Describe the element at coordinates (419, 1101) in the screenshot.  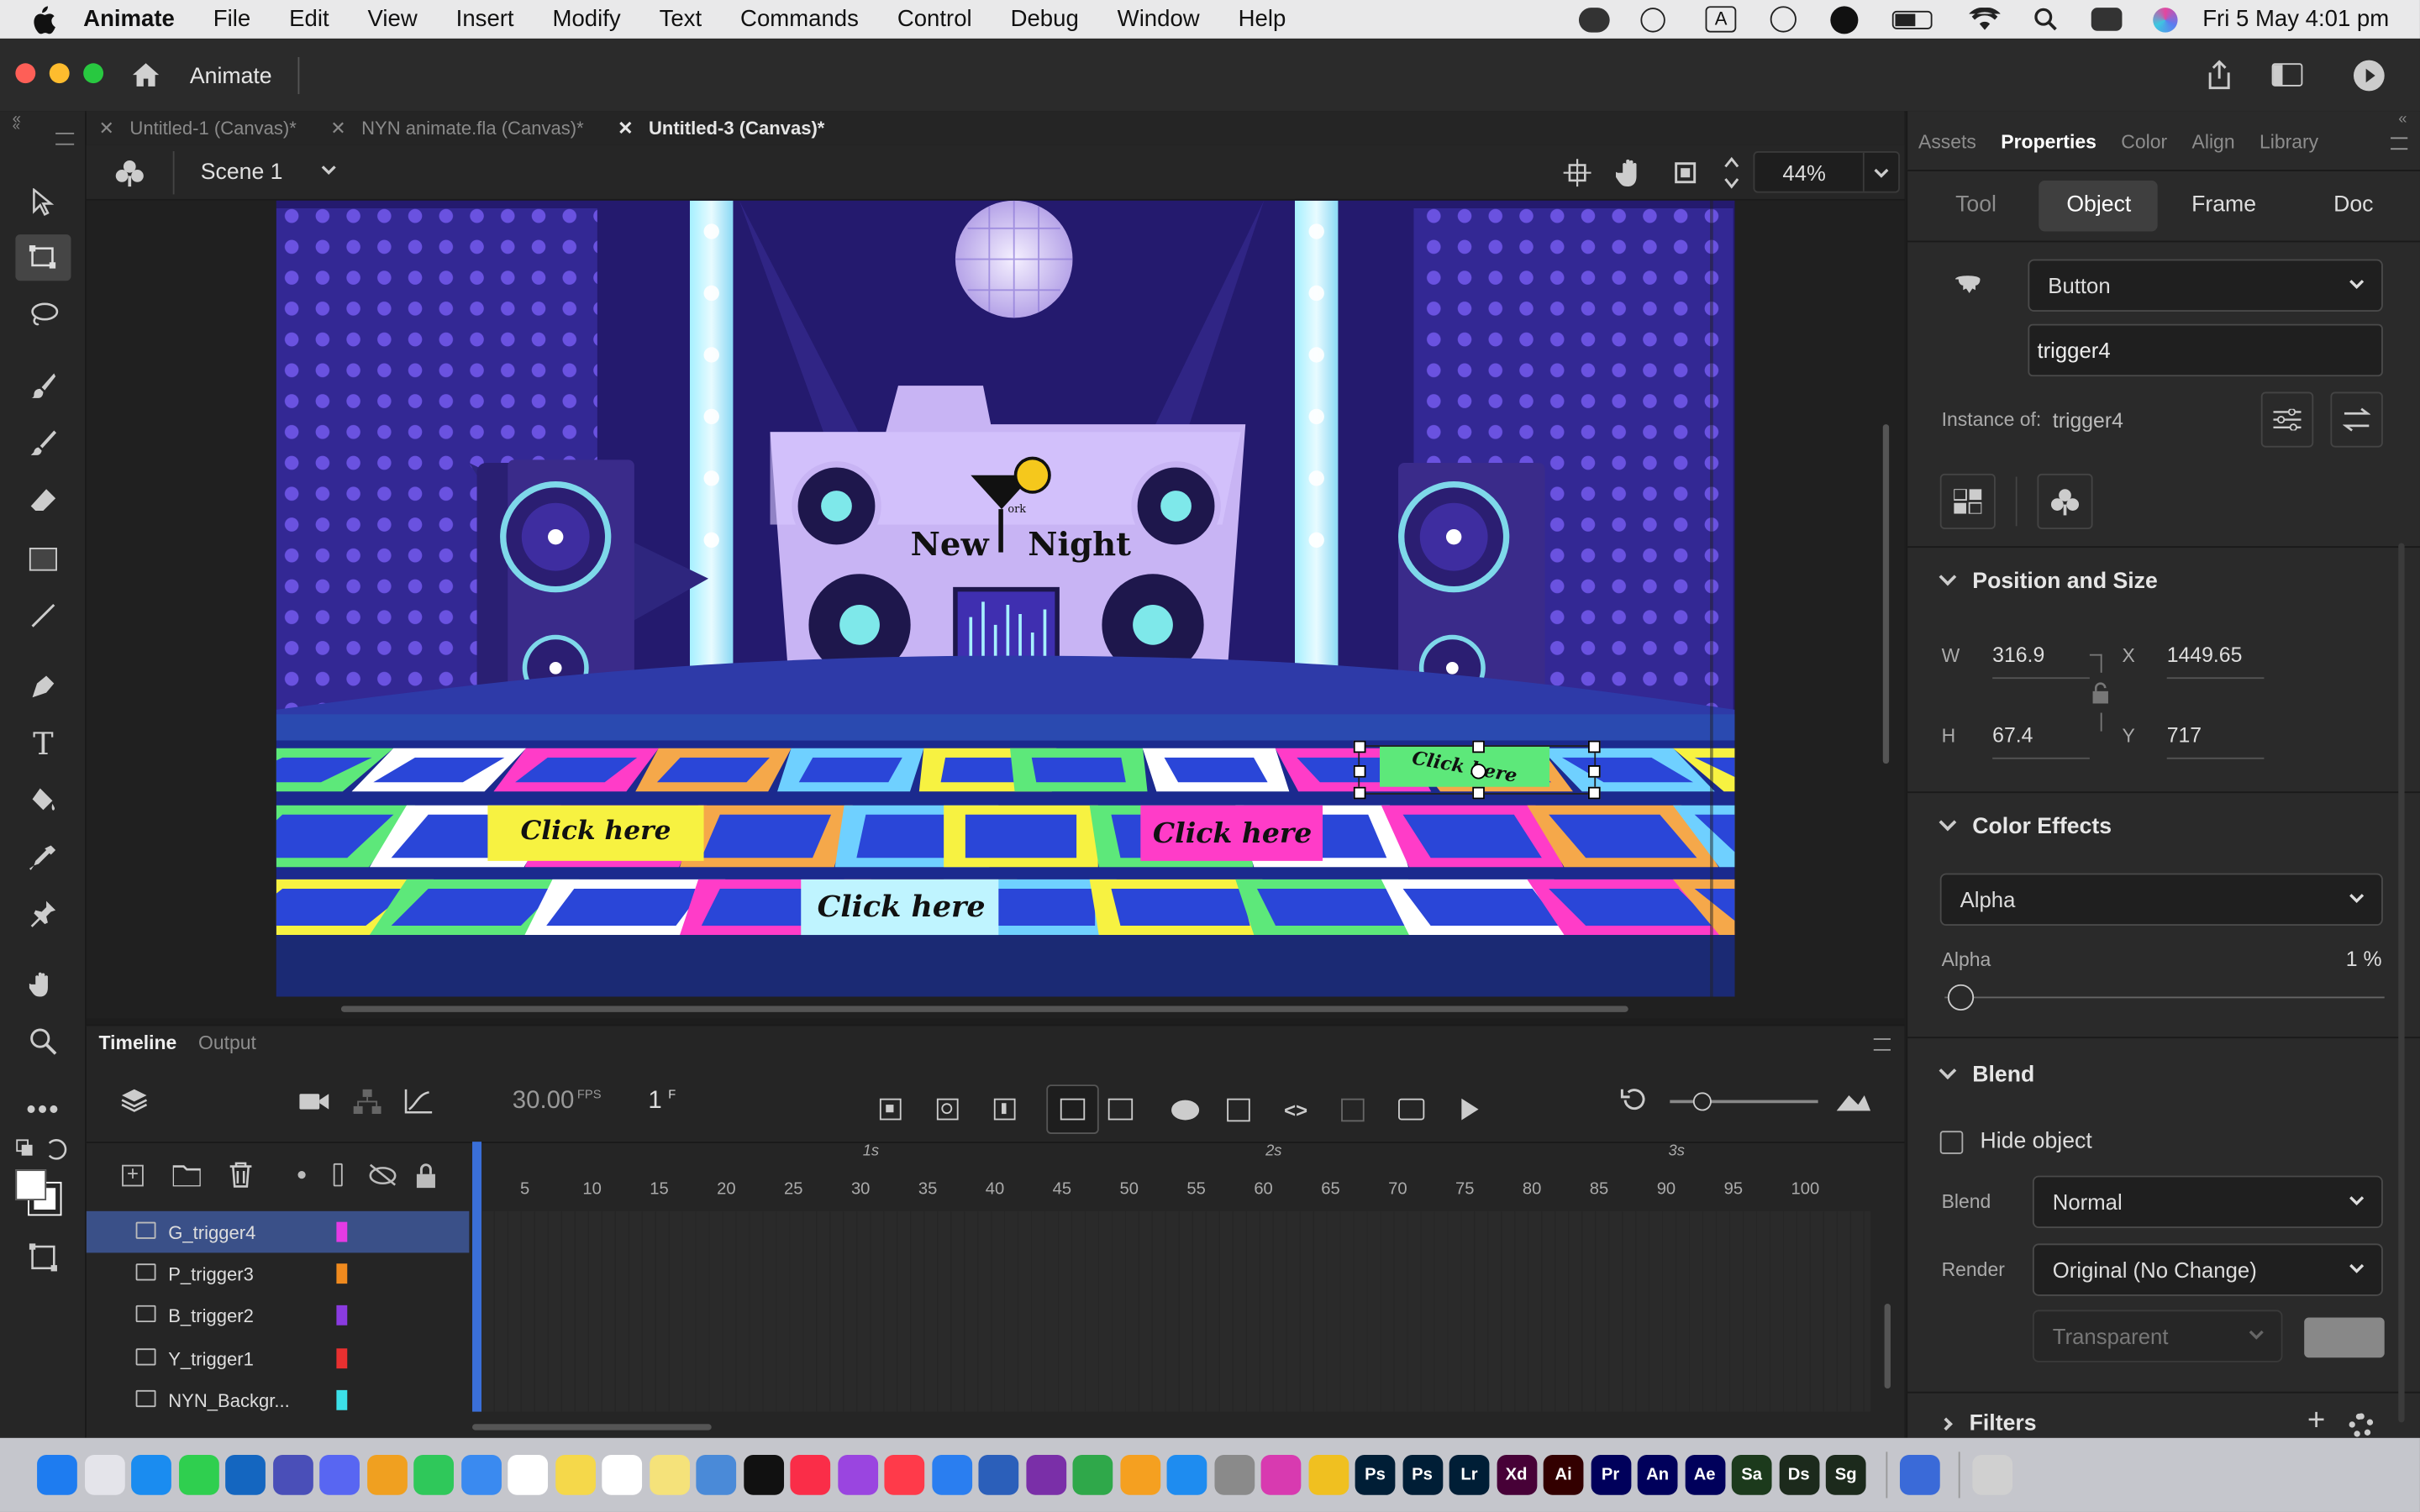
I see `graph-editor-icon` at that location.